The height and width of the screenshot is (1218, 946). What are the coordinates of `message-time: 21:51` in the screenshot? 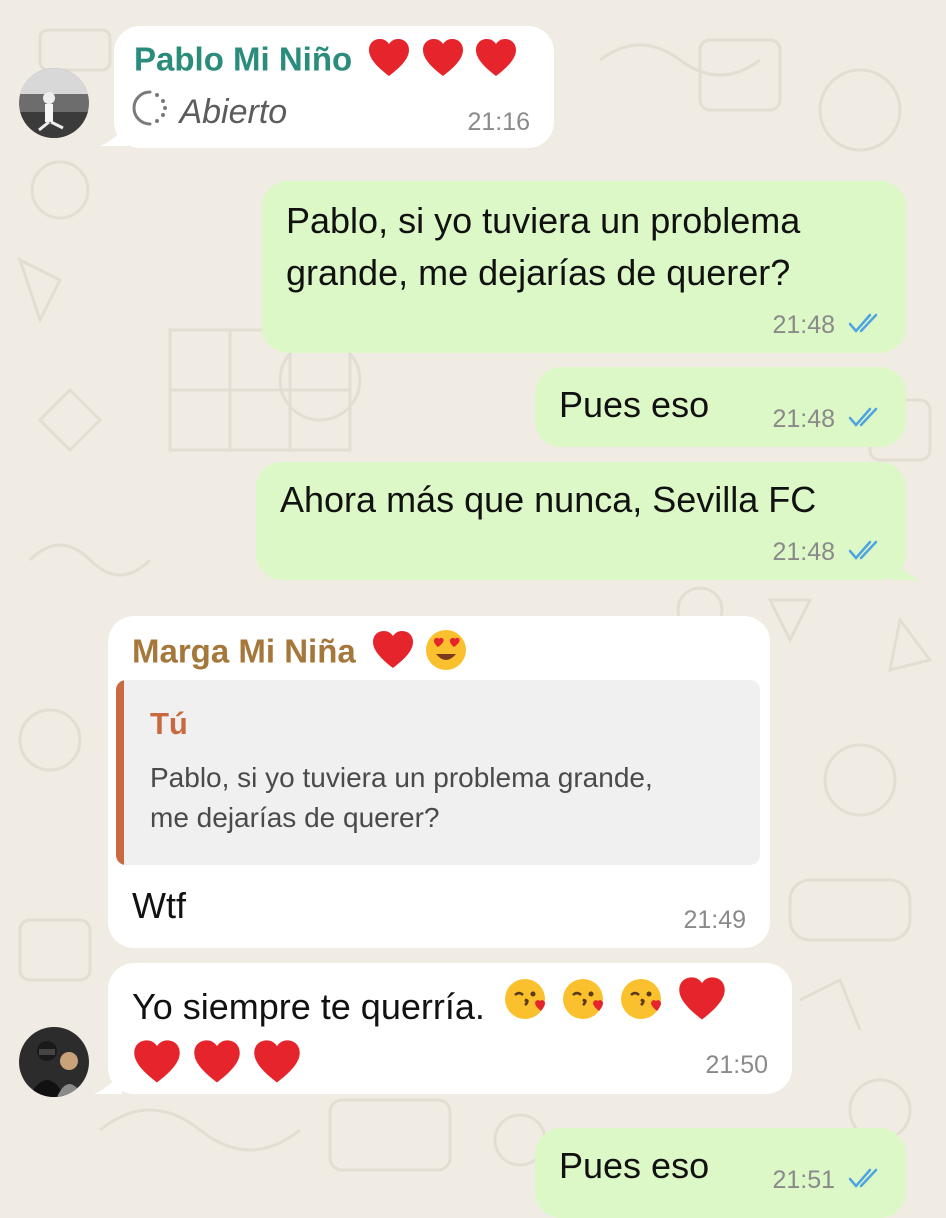 It's located at (804, 1180).